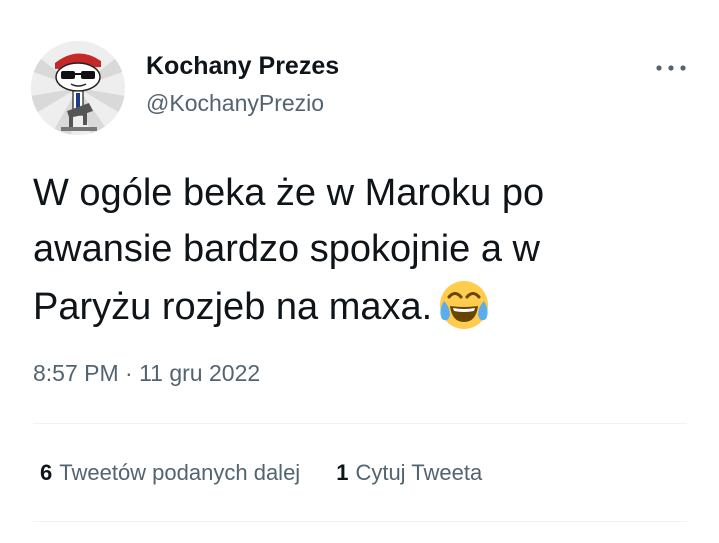 The image size is (719, 543). Describe the element at coordinates (342, 472) in the screenshot. I see `quotes-count: 1` at that location.